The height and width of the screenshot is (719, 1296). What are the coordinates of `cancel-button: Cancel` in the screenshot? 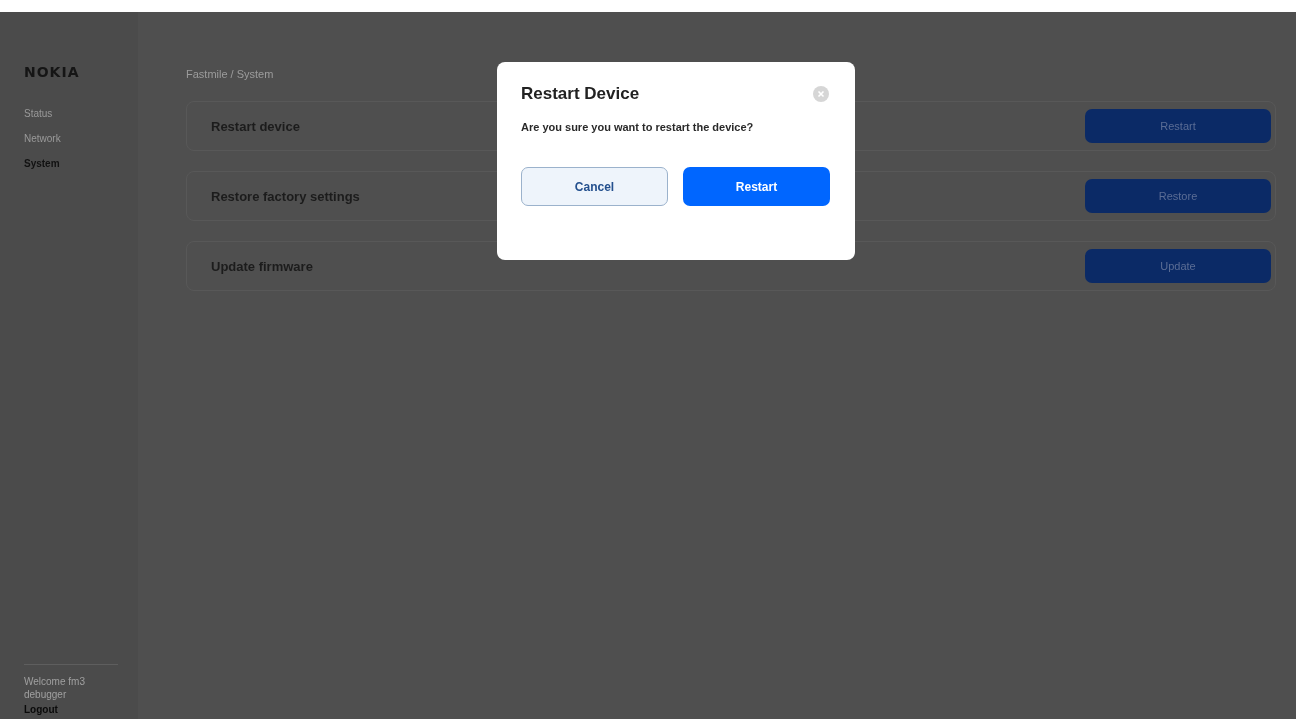 It's located at (594, 186).